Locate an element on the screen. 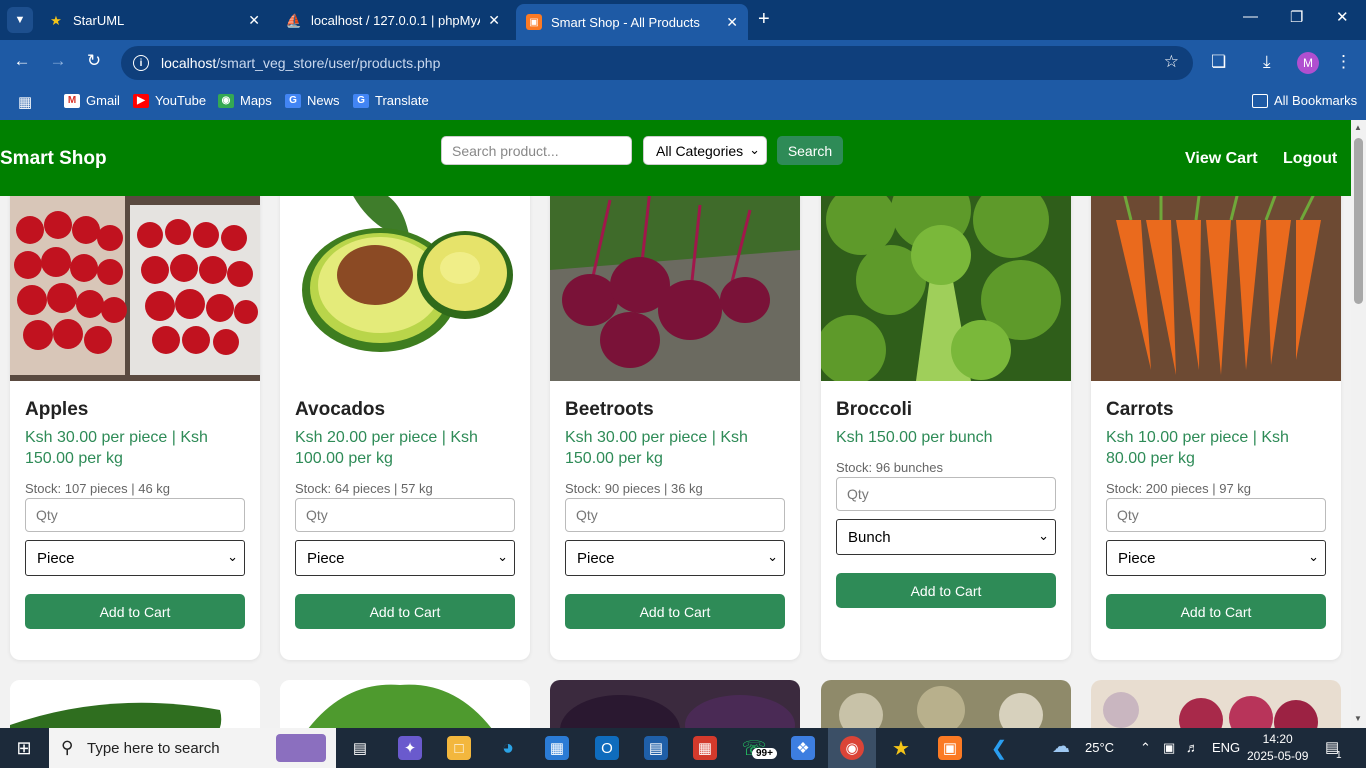  tab-search-icon: ▼ is located at coordinates (20, 20).